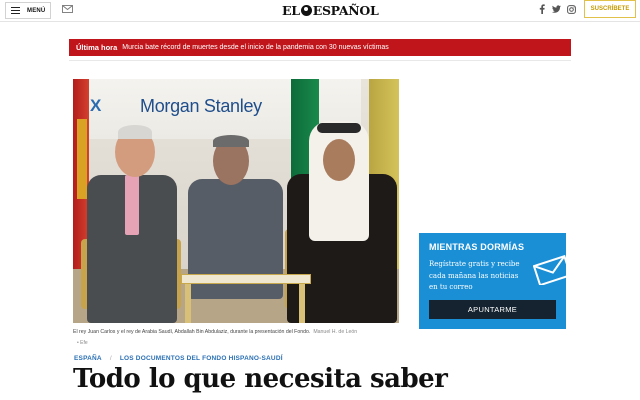 This screenshot has width=640, height=400. I want to click on twitter-icon, so click(556, 9).